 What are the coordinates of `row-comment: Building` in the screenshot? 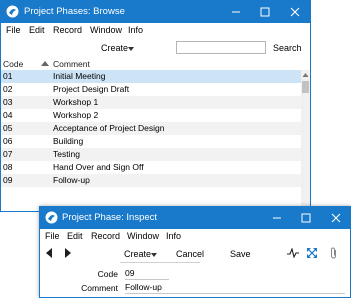 It's located at (68, 141).